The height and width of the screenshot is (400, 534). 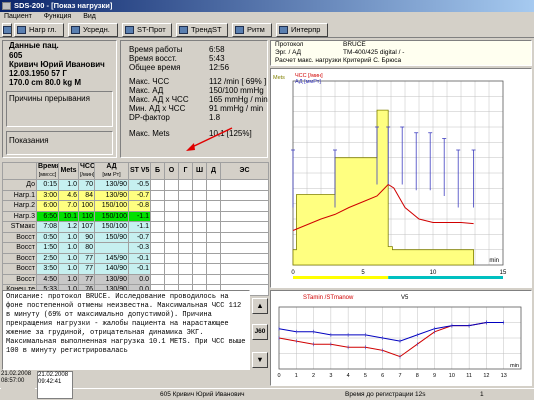 What do you see at coordinates (260, 360) in the screenshot?
I see `scroll-down-button: ▼` at bounding box center [260, 360].